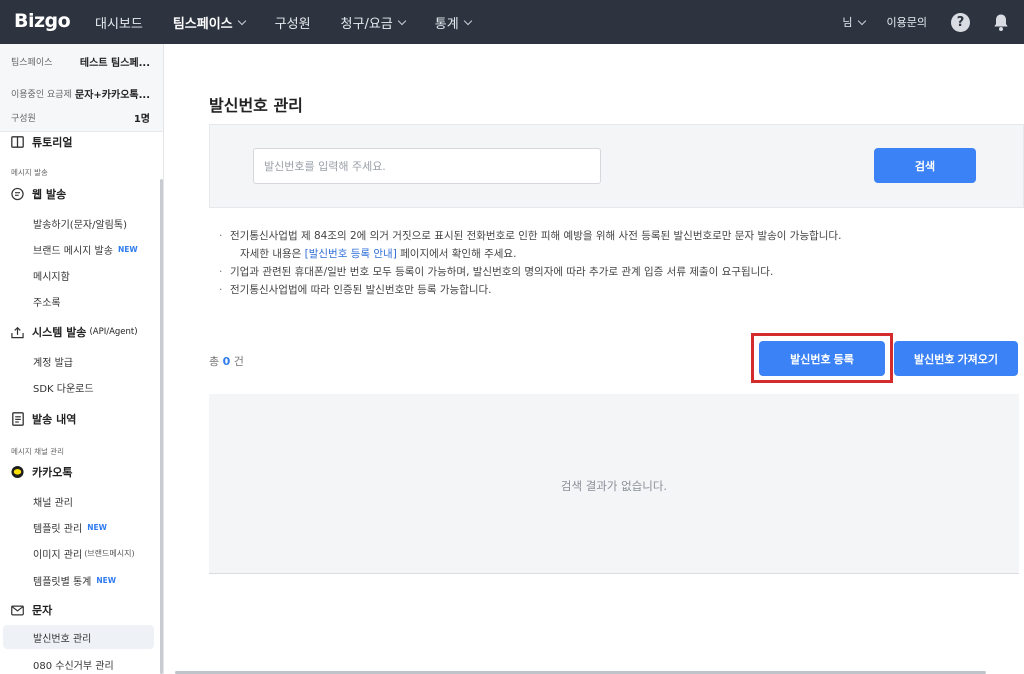 This screenshot has height=674, width=1024. What do you see at coordinates (956, 358) in the screenshot?
I see `import-sender-number-button: 발신번호 가져오기` at bounding box center [956, 358].